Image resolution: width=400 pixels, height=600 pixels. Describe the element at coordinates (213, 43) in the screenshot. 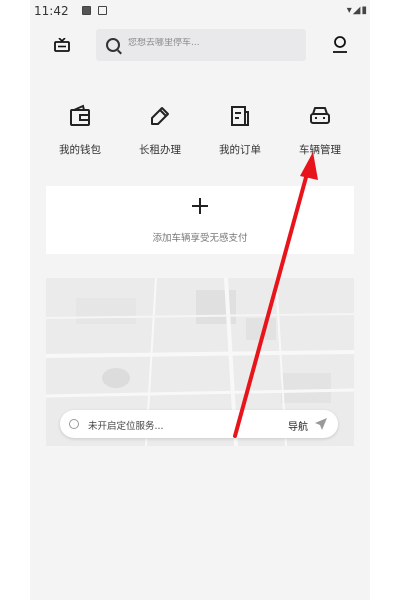

I see `search-input` at that location.